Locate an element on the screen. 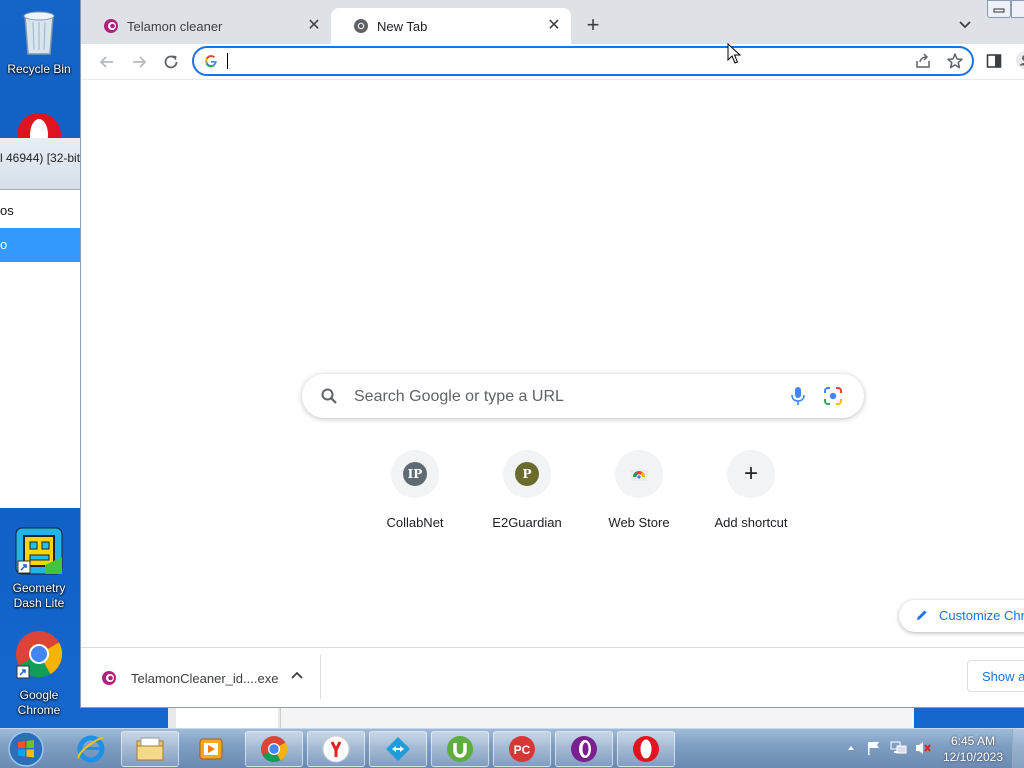 This screenshot has height=768, width=1024. browser-toolbar is located at coordinates (552, 62).